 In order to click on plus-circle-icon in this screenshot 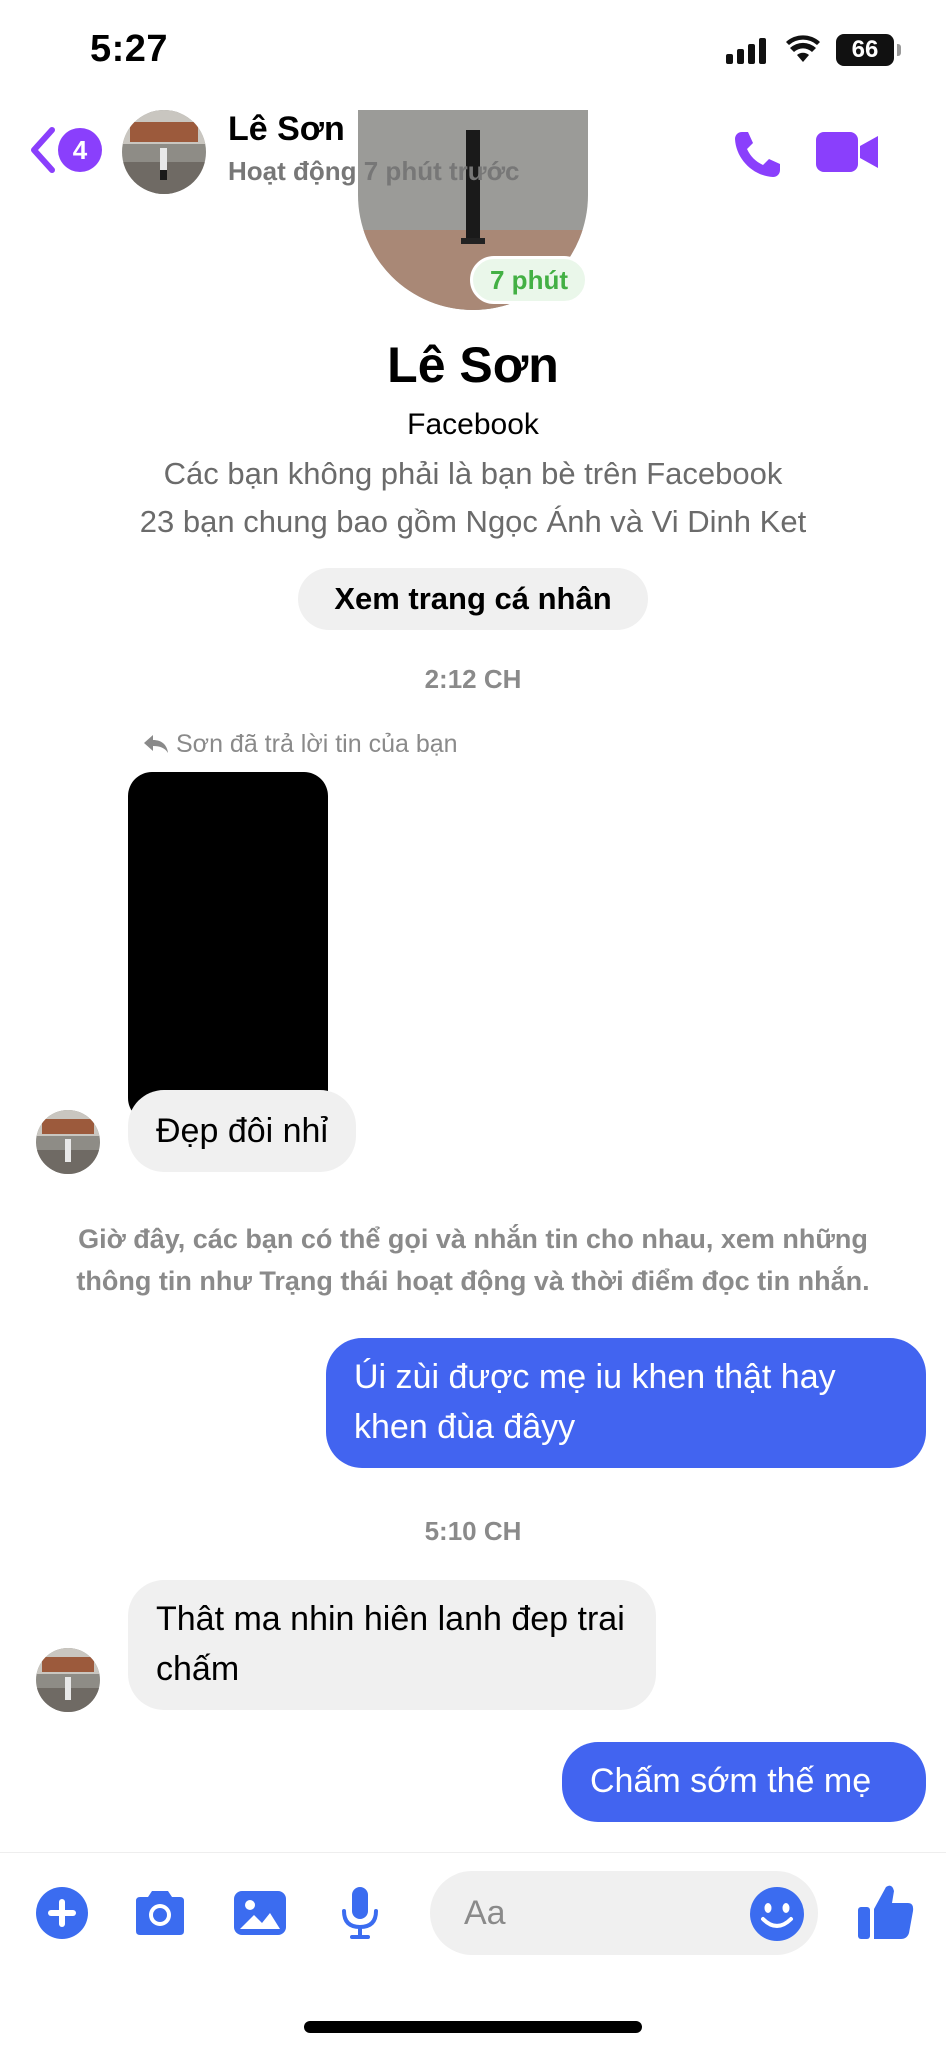, I will do `click(62, 1913)`.